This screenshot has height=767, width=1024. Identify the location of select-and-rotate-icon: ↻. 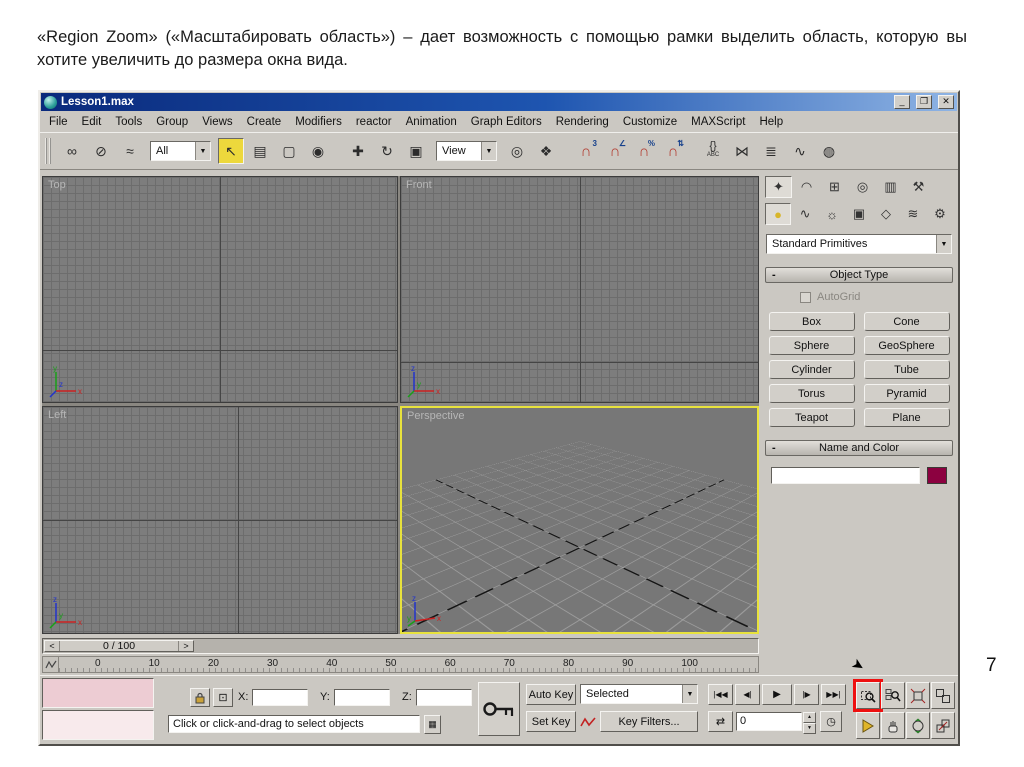
(387, 151).